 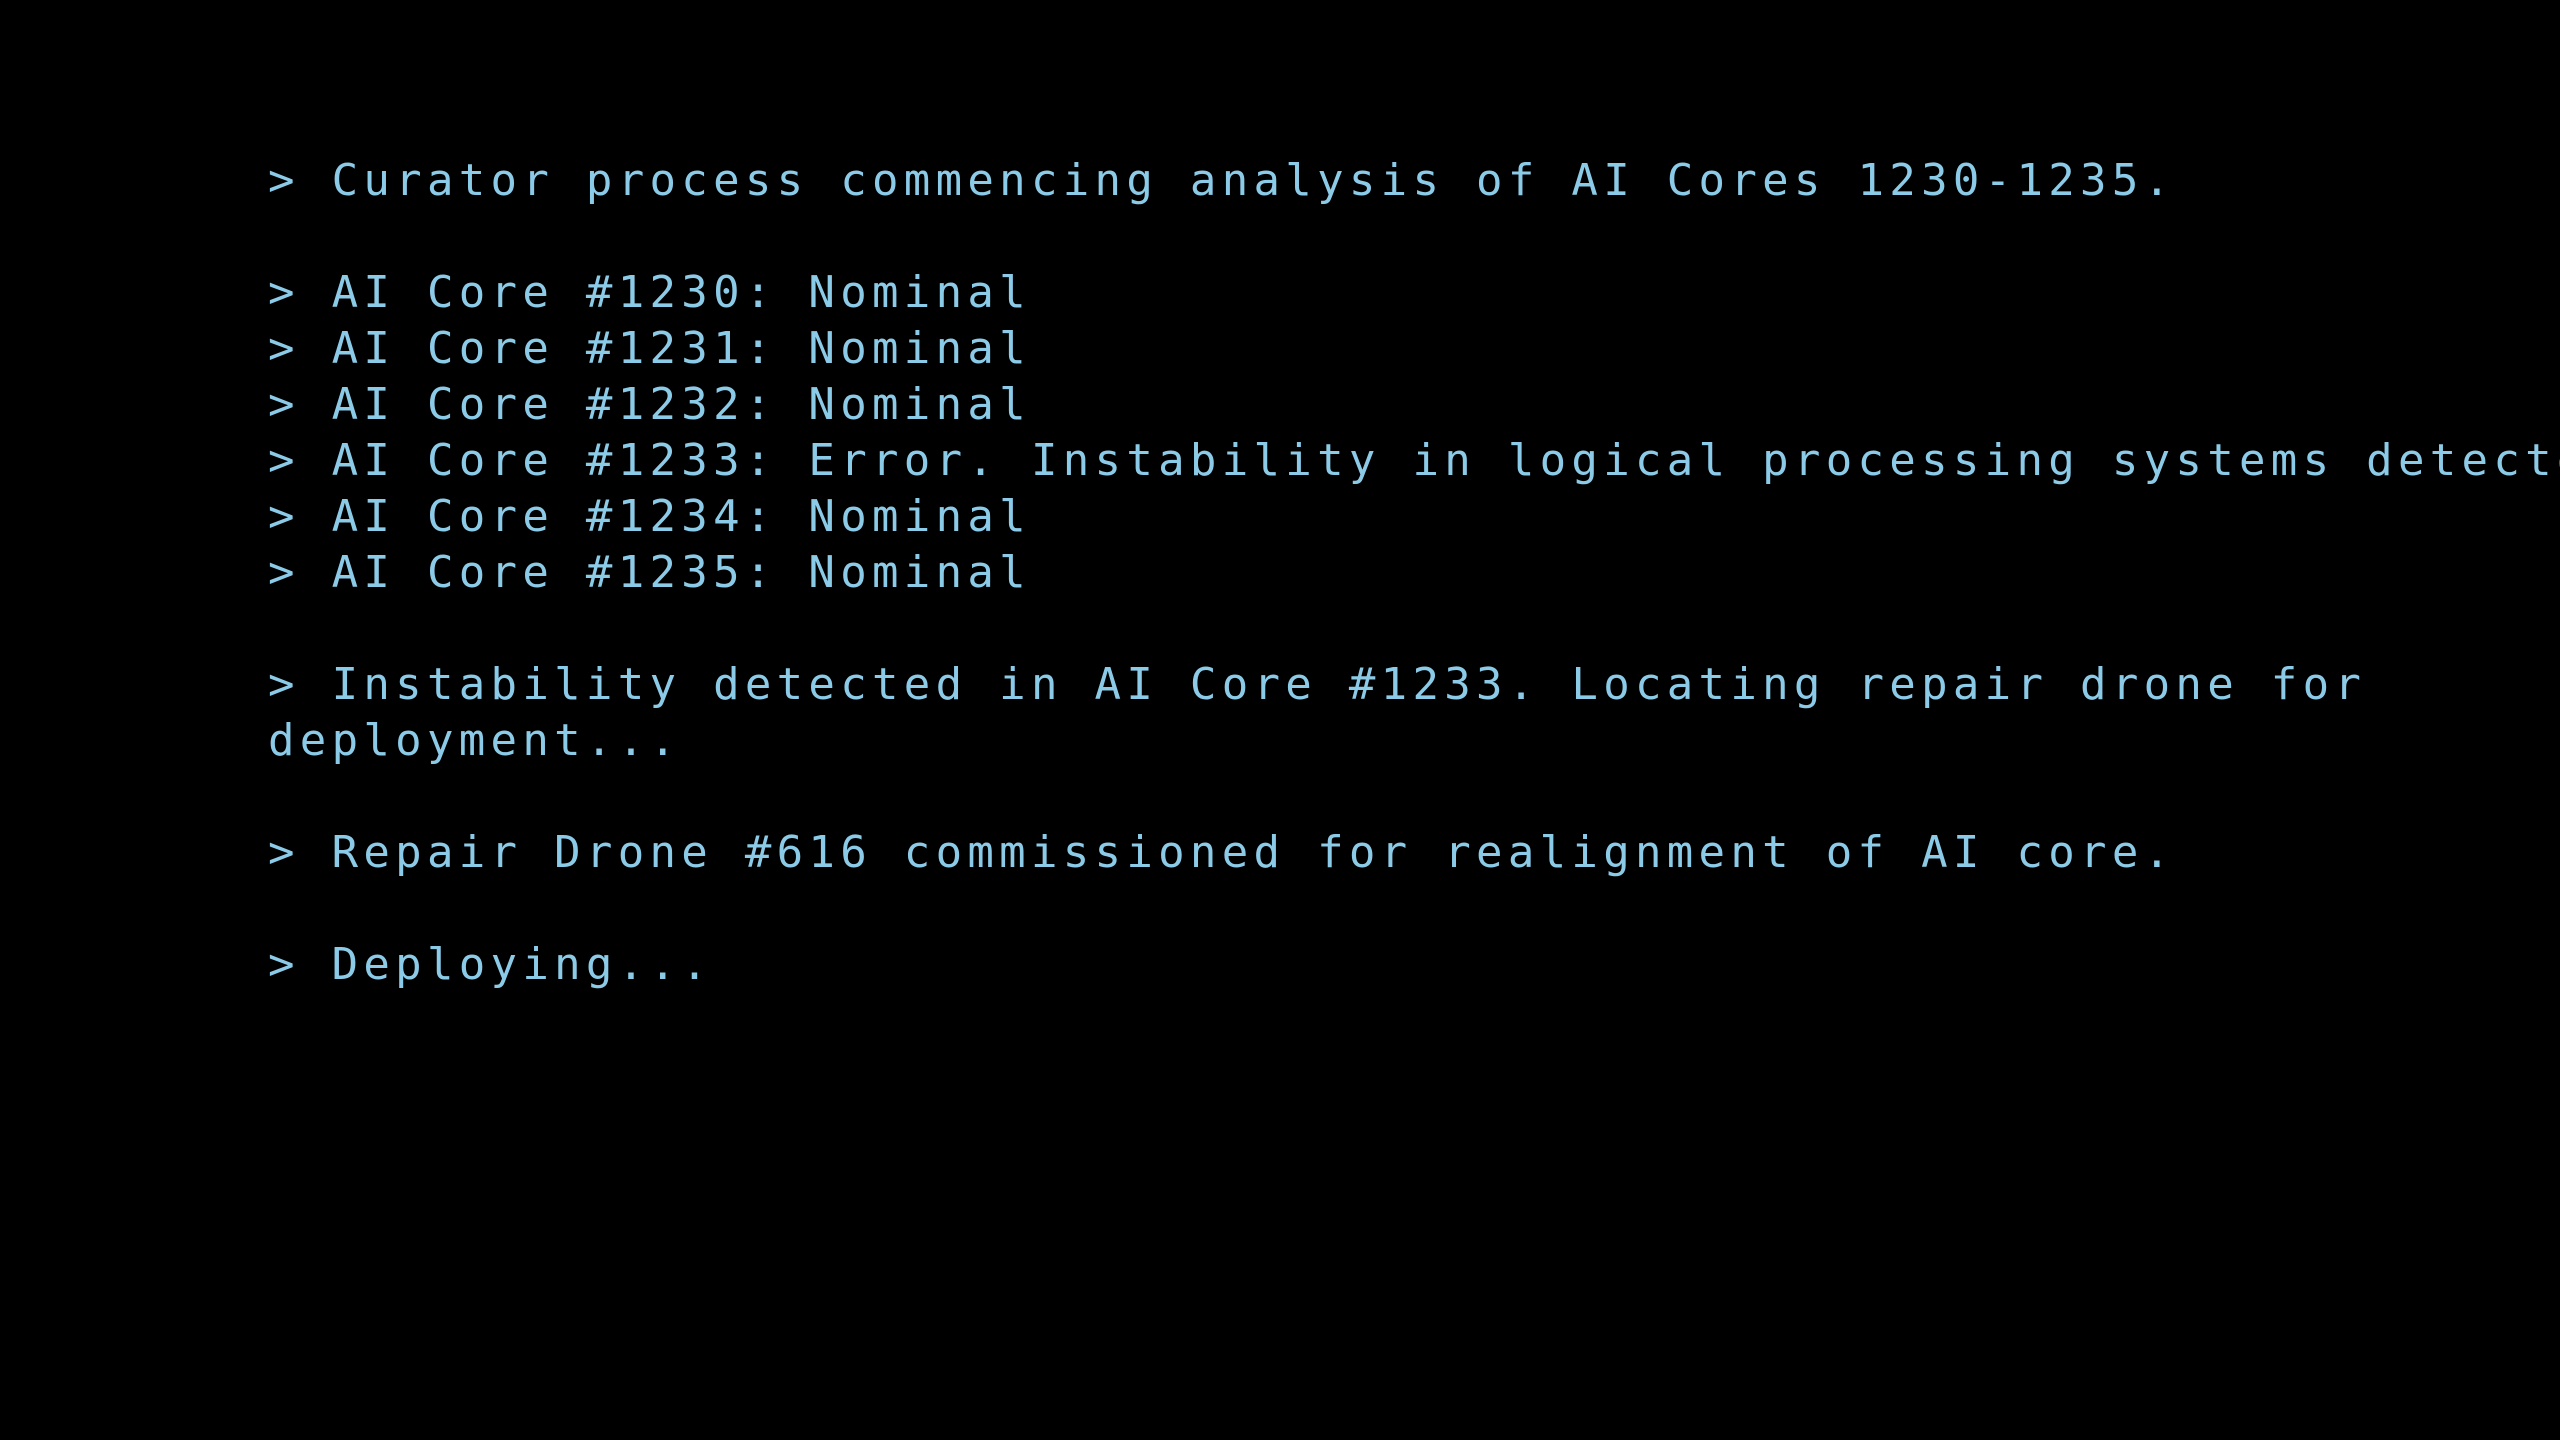 What do you see at coordinates (649, 348) in the screenshot?
I see `log-line-core-1231: > AI Core #1231: Nominal` at bounding box center [649, 348].